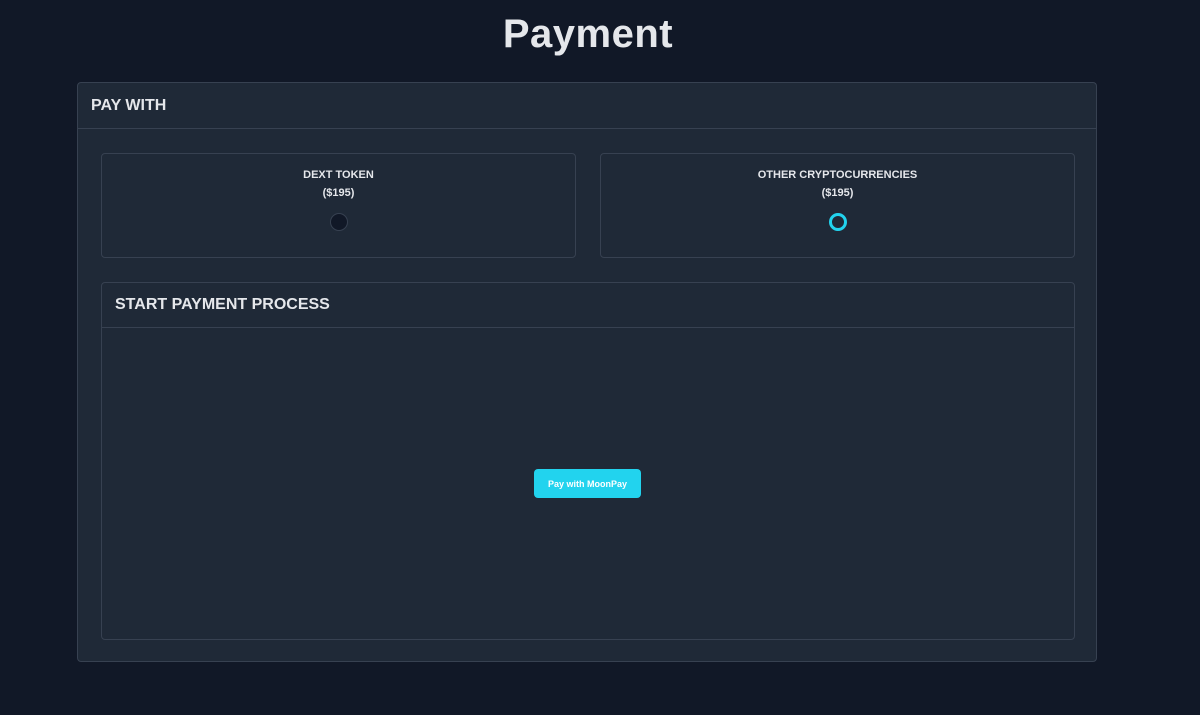 This screenshot has width=1200, height=715. I want to click on other-crypto-radio, so click(837, 222).